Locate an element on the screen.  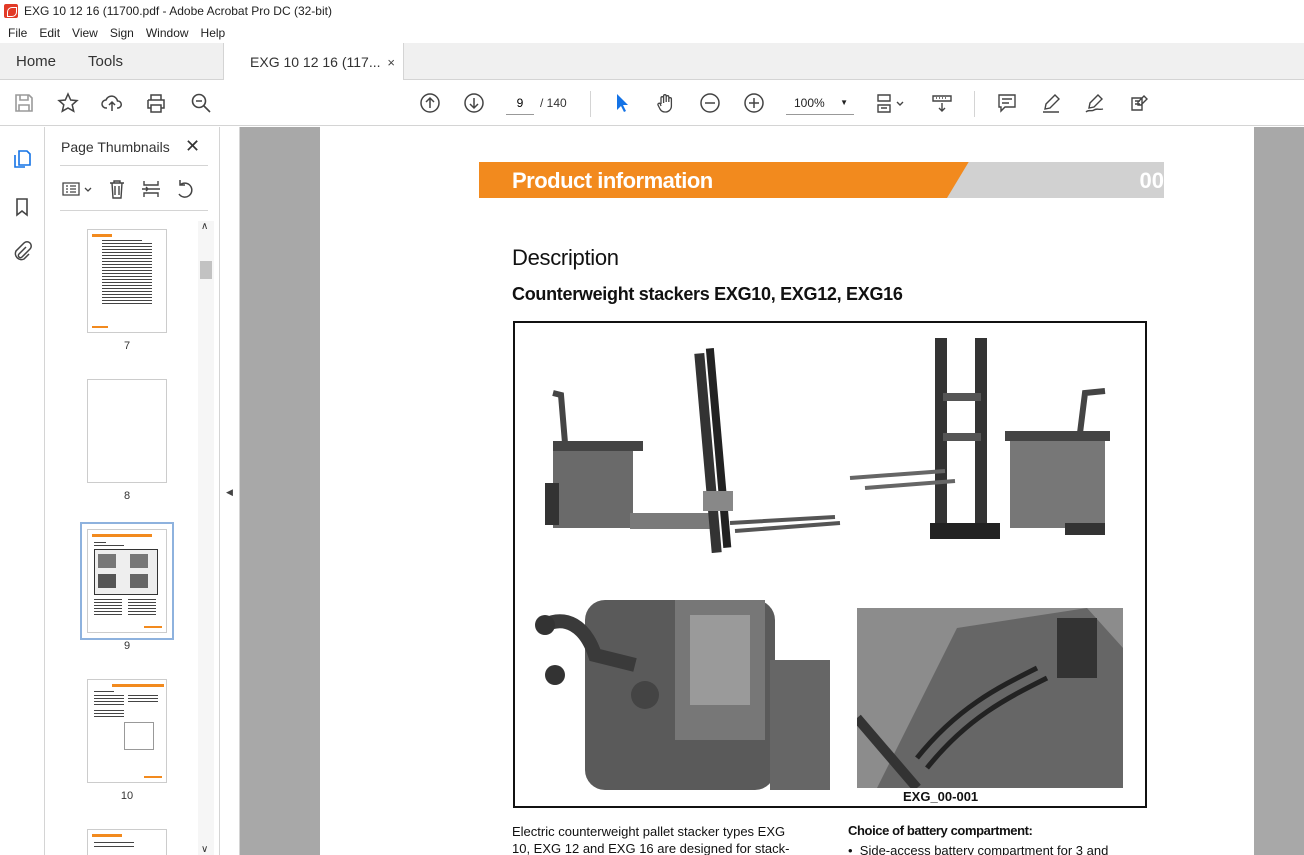
scroll-mode-icon is located at coordinates (942, 103).